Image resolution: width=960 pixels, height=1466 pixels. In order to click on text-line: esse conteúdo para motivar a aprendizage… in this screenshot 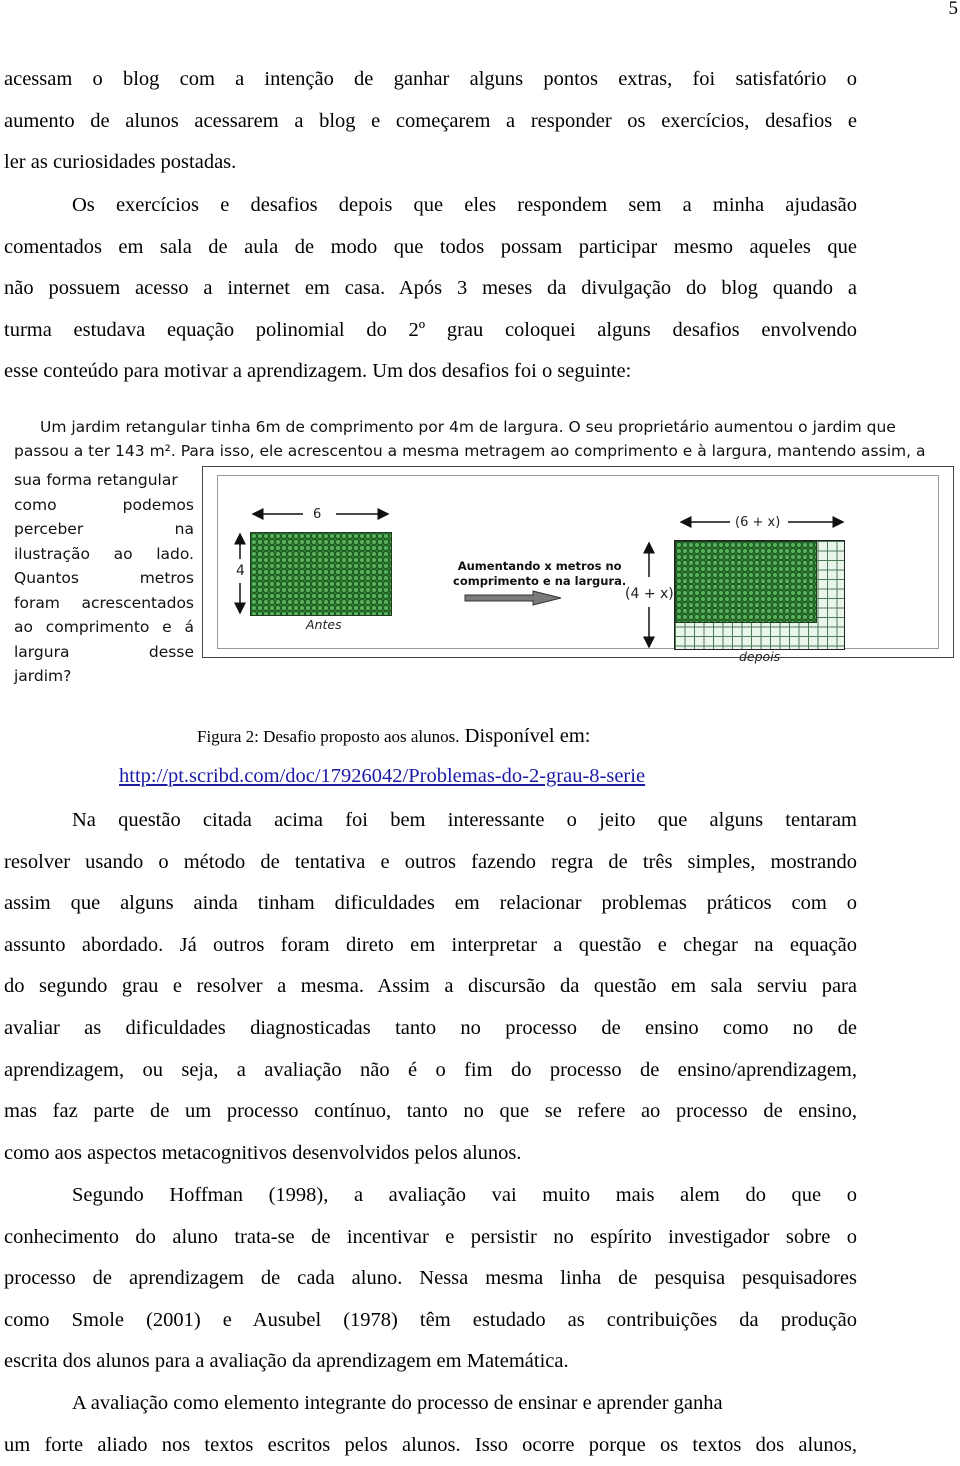, I will do `click(318, 371)`.